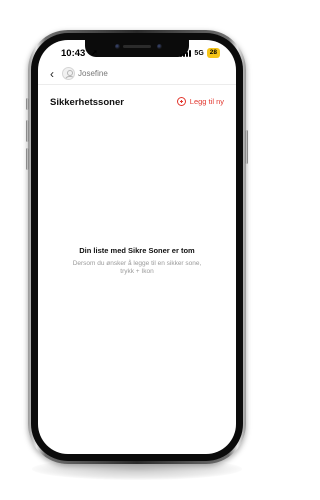 This screenshot has width=320, height=500. Describe the element at coordinates (246, 147) in the screenshot. I see `power-button` at that location.